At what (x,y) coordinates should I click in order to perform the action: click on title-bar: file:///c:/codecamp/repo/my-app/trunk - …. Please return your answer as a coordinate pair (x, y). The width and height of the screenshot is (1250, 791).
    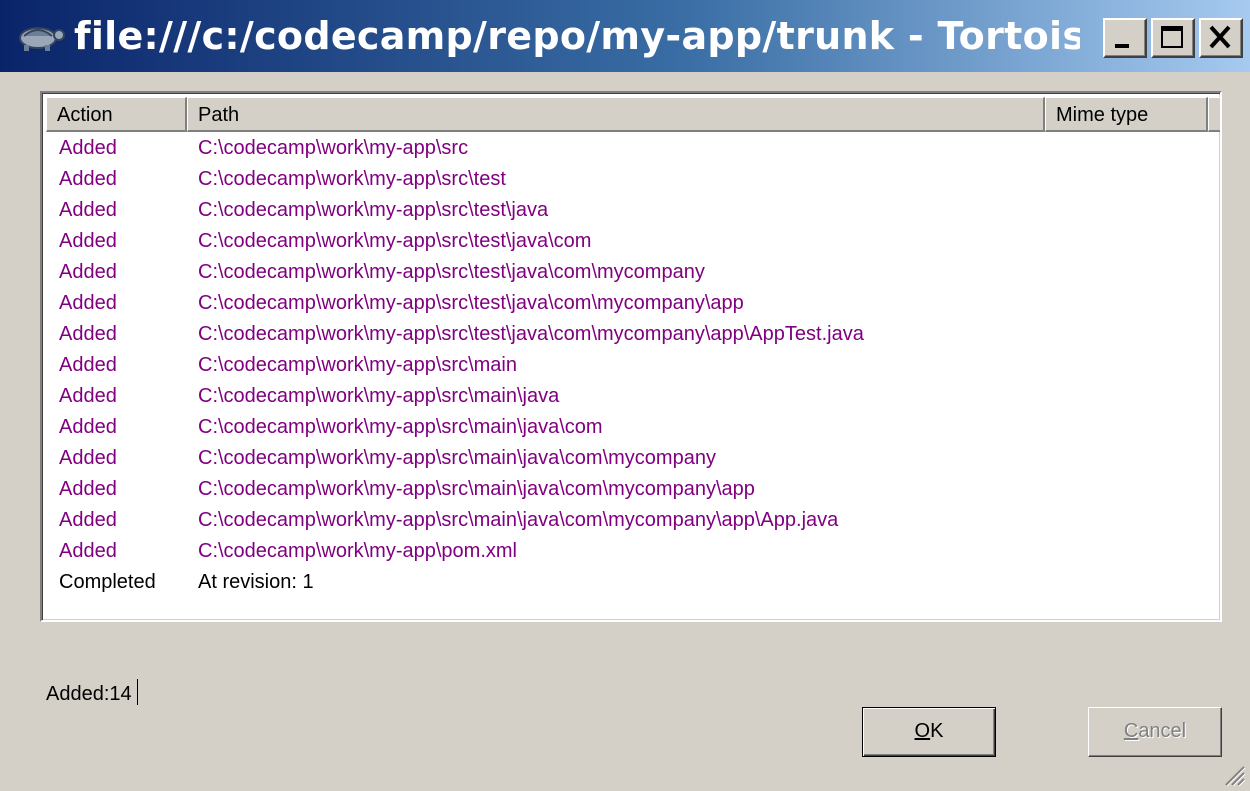
    Looking at the image, I should click on (625, 36).